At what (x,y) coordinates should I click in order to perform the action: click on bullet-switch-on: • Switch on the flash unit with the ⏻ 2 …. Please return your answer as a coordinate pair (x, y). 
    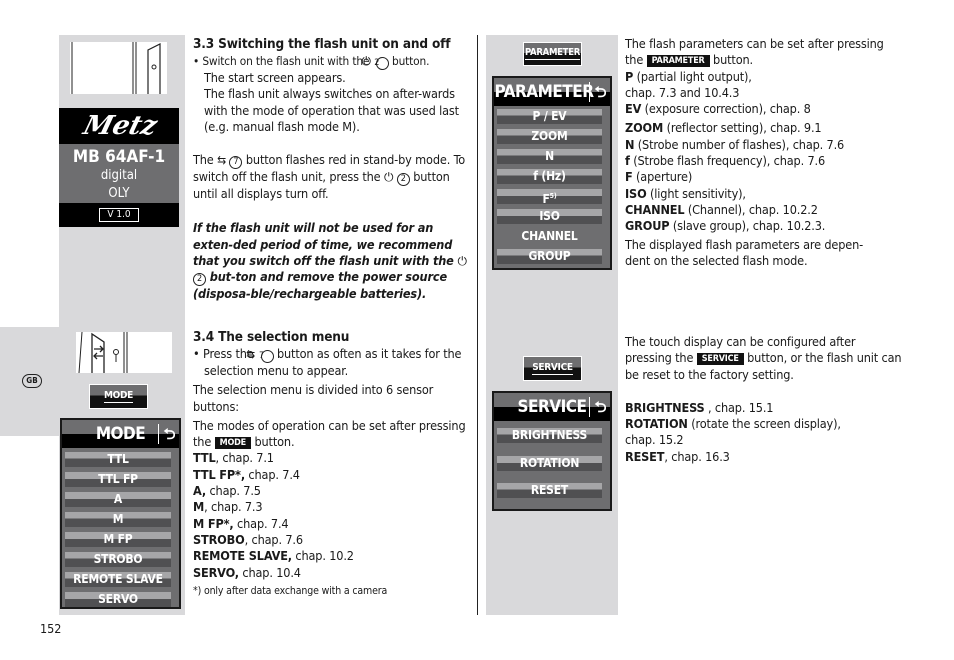
    Looking at the image, I should click on (311, 62).